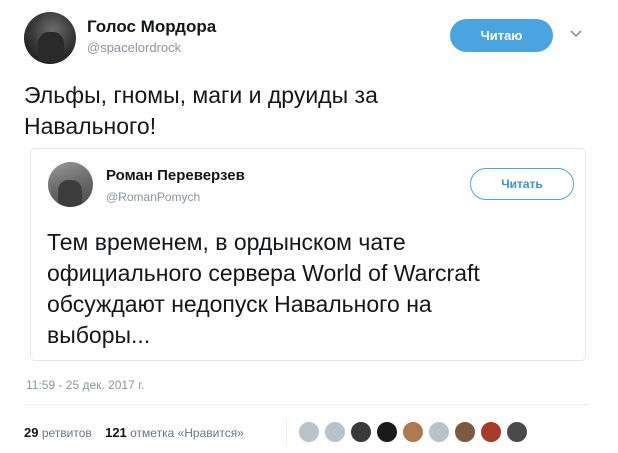 The height and width of the screenshot is (453, 618). What do you see at coordinates (153, 197) in the screenshot?
I see `quoted-author-handle: @RomanPomych` at bounding box center [153, 197].